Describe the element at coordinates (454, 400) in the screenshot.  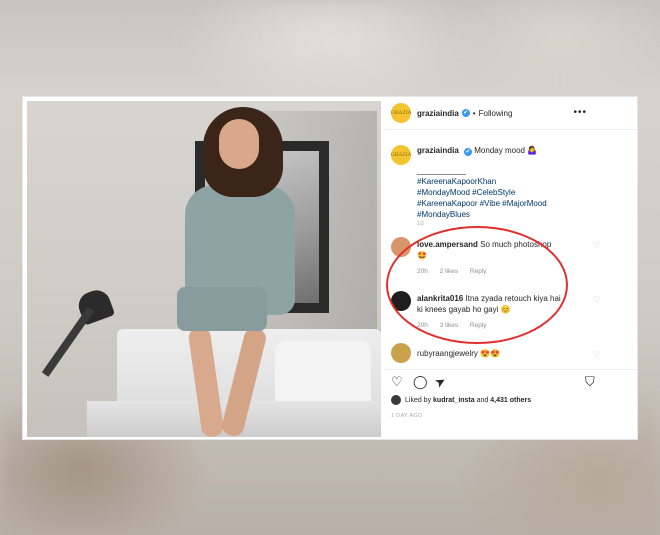
I see `liked-by-user: kudrat_insta` at that location.